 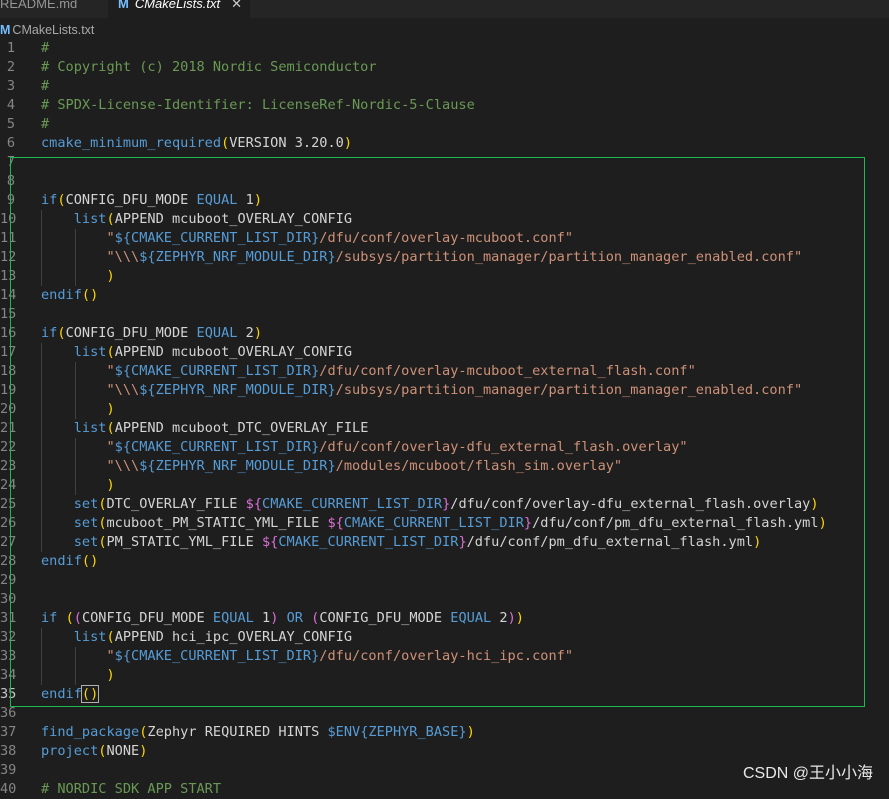 What do you see at coordinates (10, 181) in the screenshot?
I see `line-number: 8` at bounding box center [10, 181].